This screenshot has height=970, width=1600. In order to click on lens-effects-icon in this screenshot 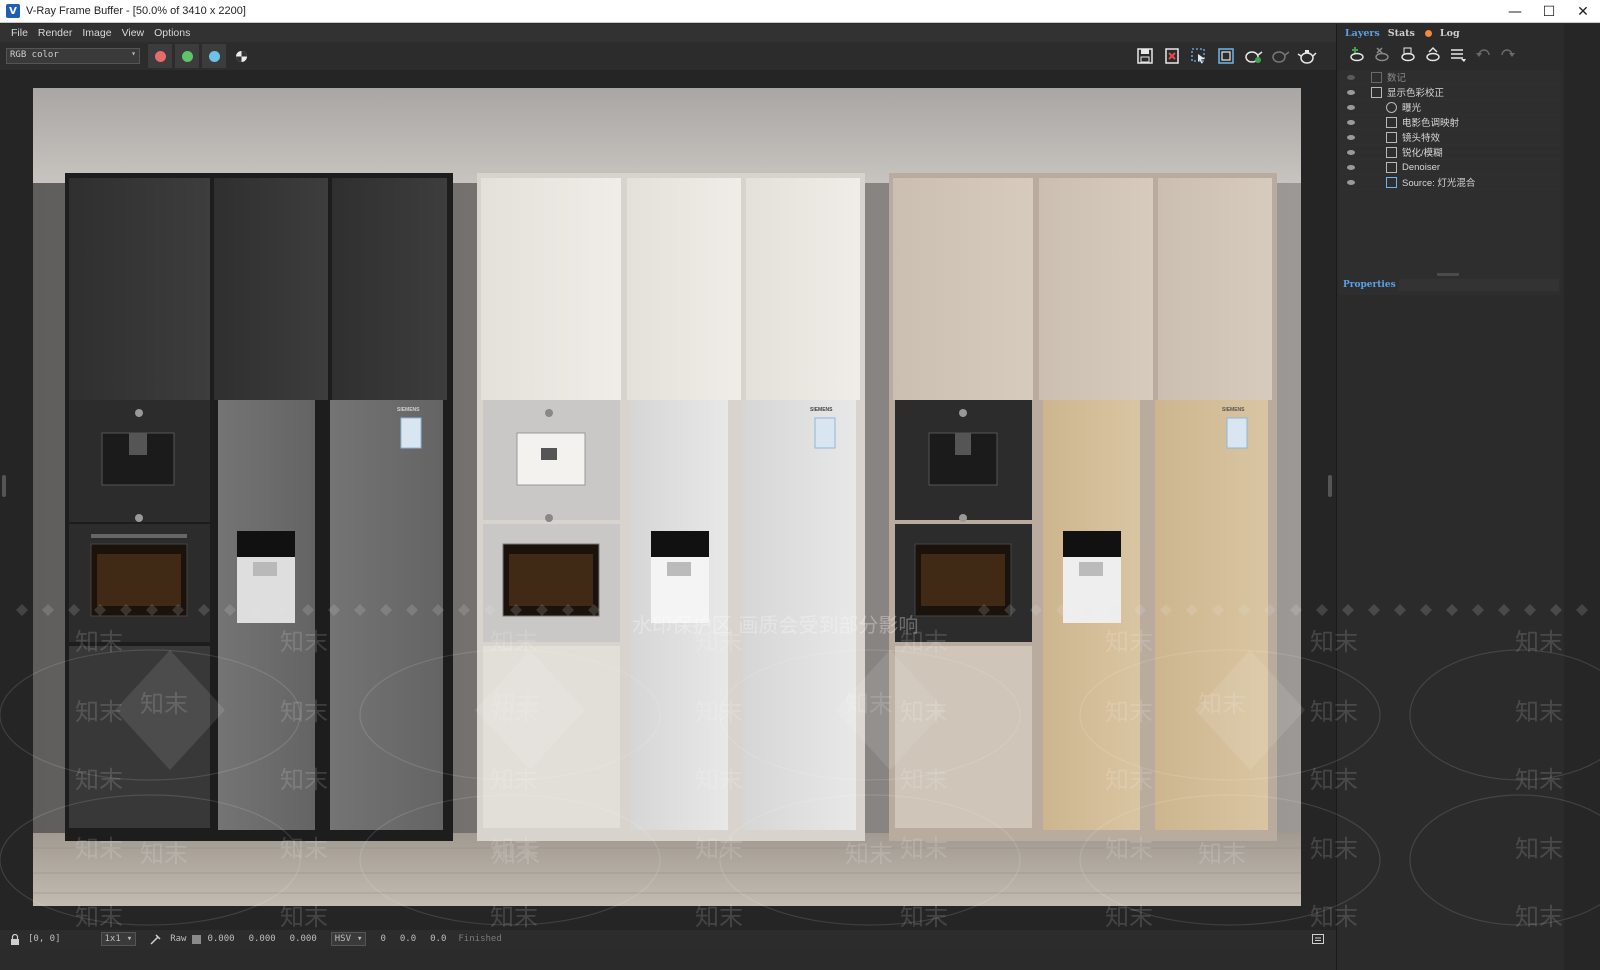, I will do `click(1391, 137)`.